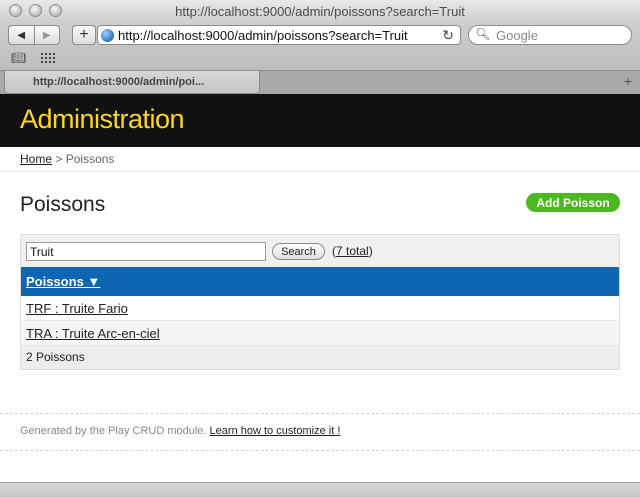 This screenshot has height=497, width=640. I want to click on breadcrumb-divider, so click(320, 171).